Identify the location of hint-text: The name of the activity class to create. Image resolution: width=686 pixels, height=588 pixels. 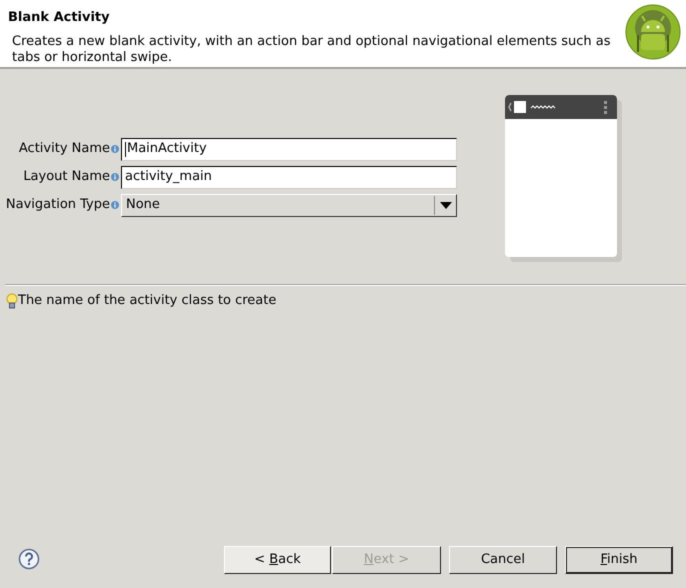
(147, 301).